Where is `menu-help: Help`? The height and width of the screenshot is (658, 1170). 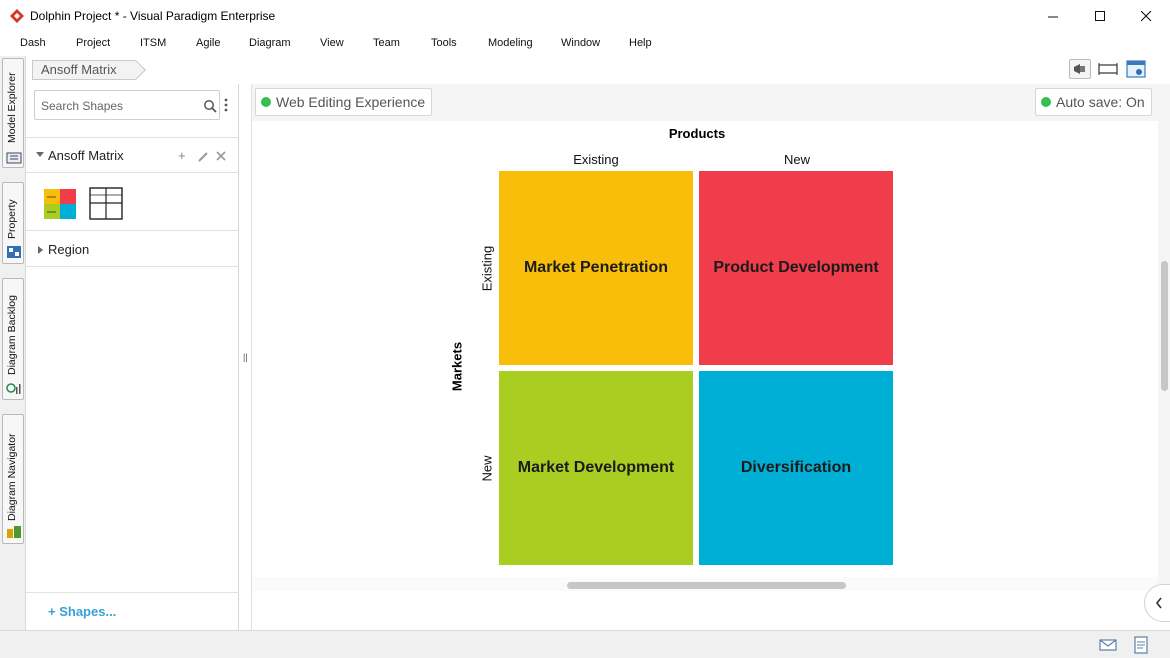 menu-help: Help is located at coordinates (640, 43).